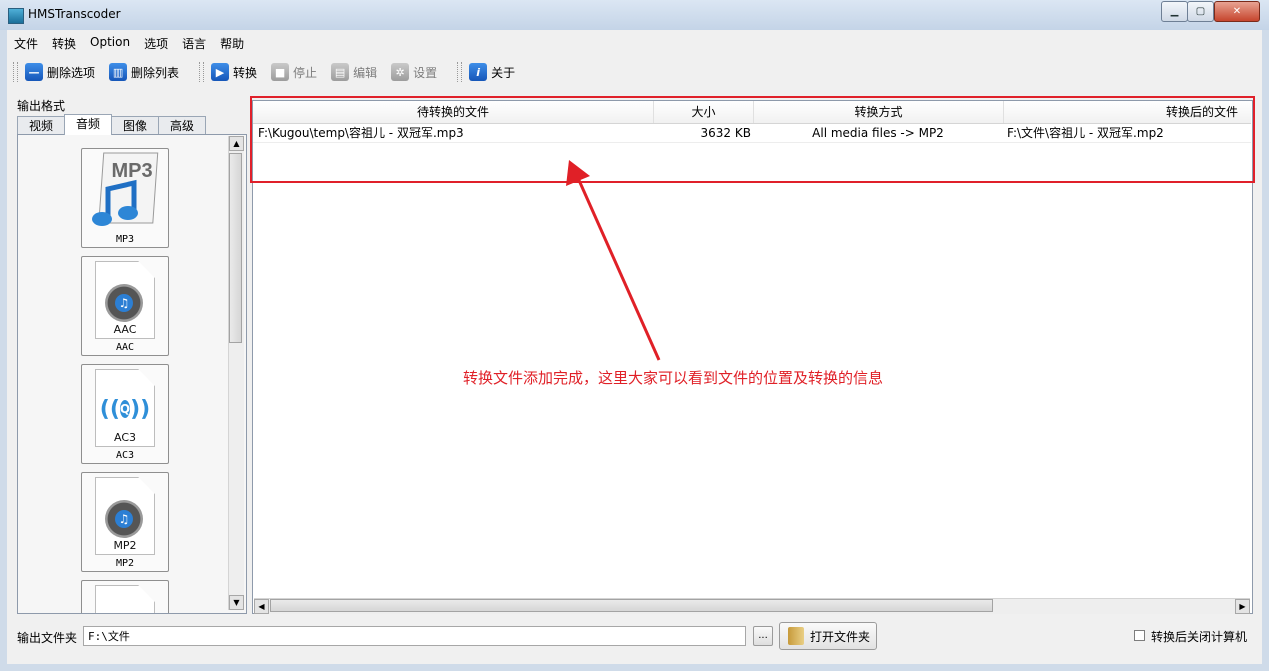 The image size is (1269, 671). What do you see at coordinates (118, 72) in the screenshot?
I see `trash-icon: ▥` at bounding box center [118, 72].